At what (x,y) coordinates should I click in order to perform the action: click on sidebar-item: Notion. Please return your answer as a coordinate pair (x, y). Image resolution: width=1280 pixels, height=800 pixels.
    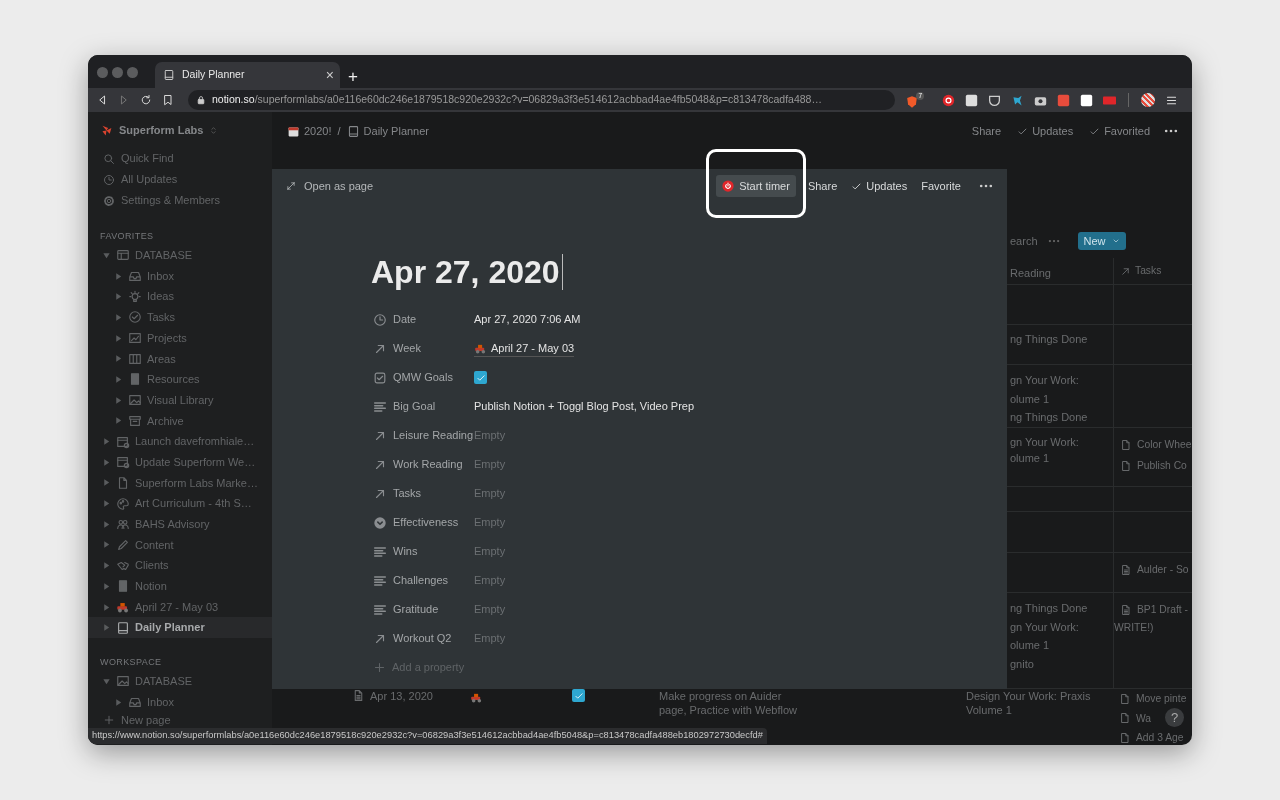
    Looking at the image, I should click on (180, 586).